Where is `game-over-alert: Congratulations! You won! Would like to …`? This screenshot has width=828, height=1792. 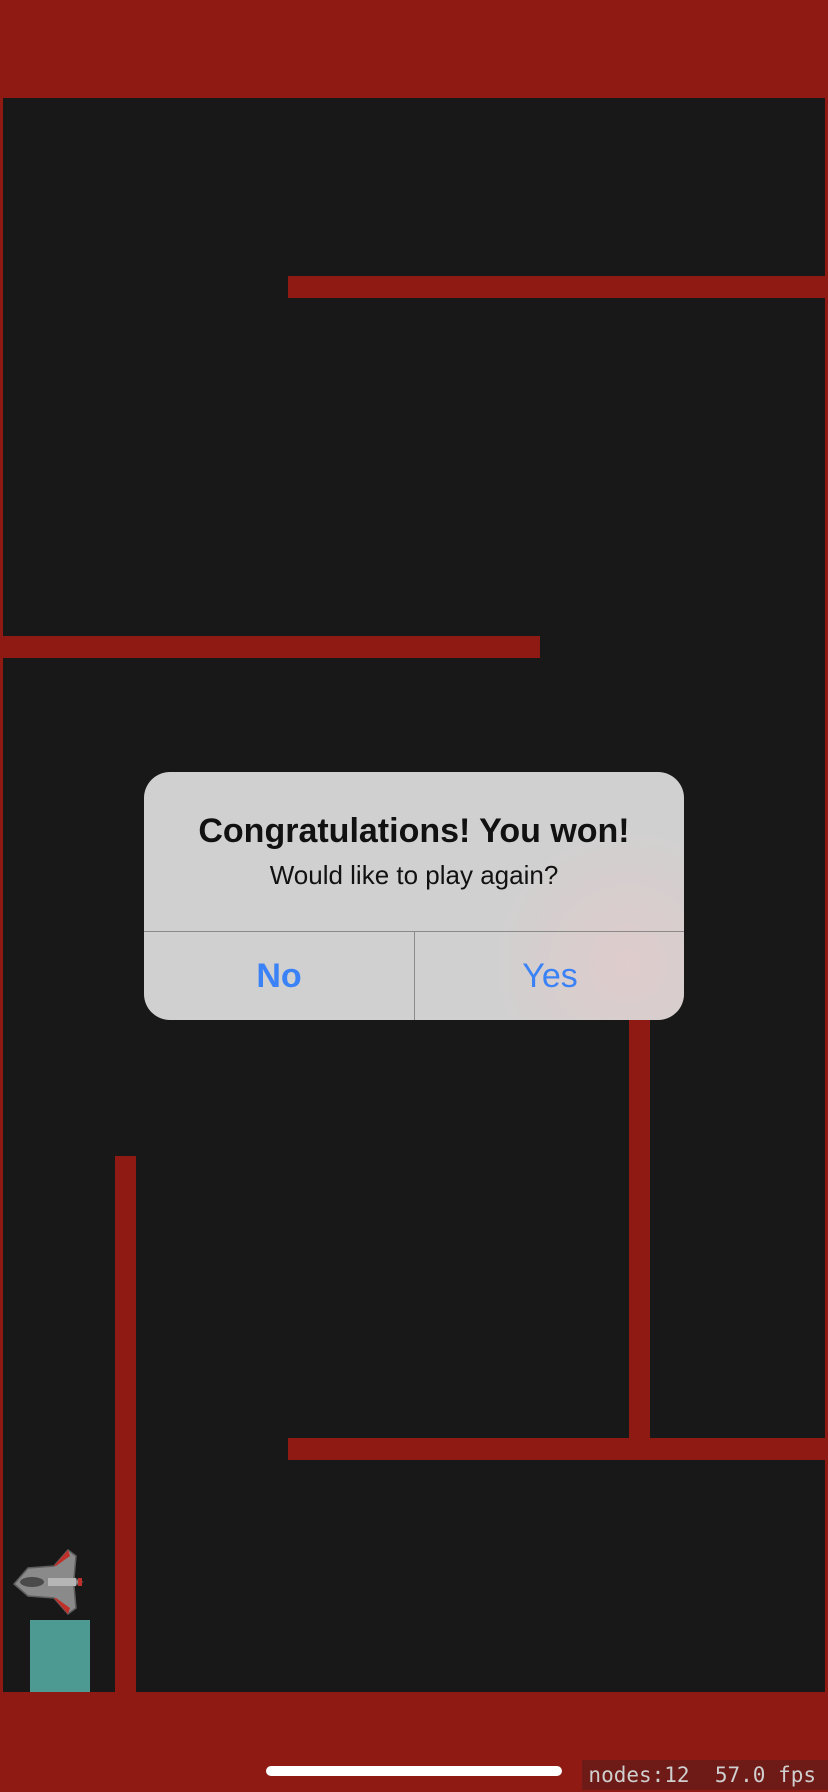
game-over-alert: Congratulations! You won! Would like to … is located at coordinates (414, 896).